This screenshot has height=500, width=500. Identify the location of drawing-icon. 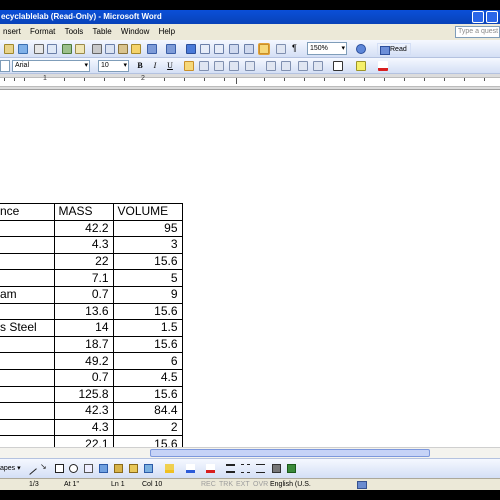
(264, 49).